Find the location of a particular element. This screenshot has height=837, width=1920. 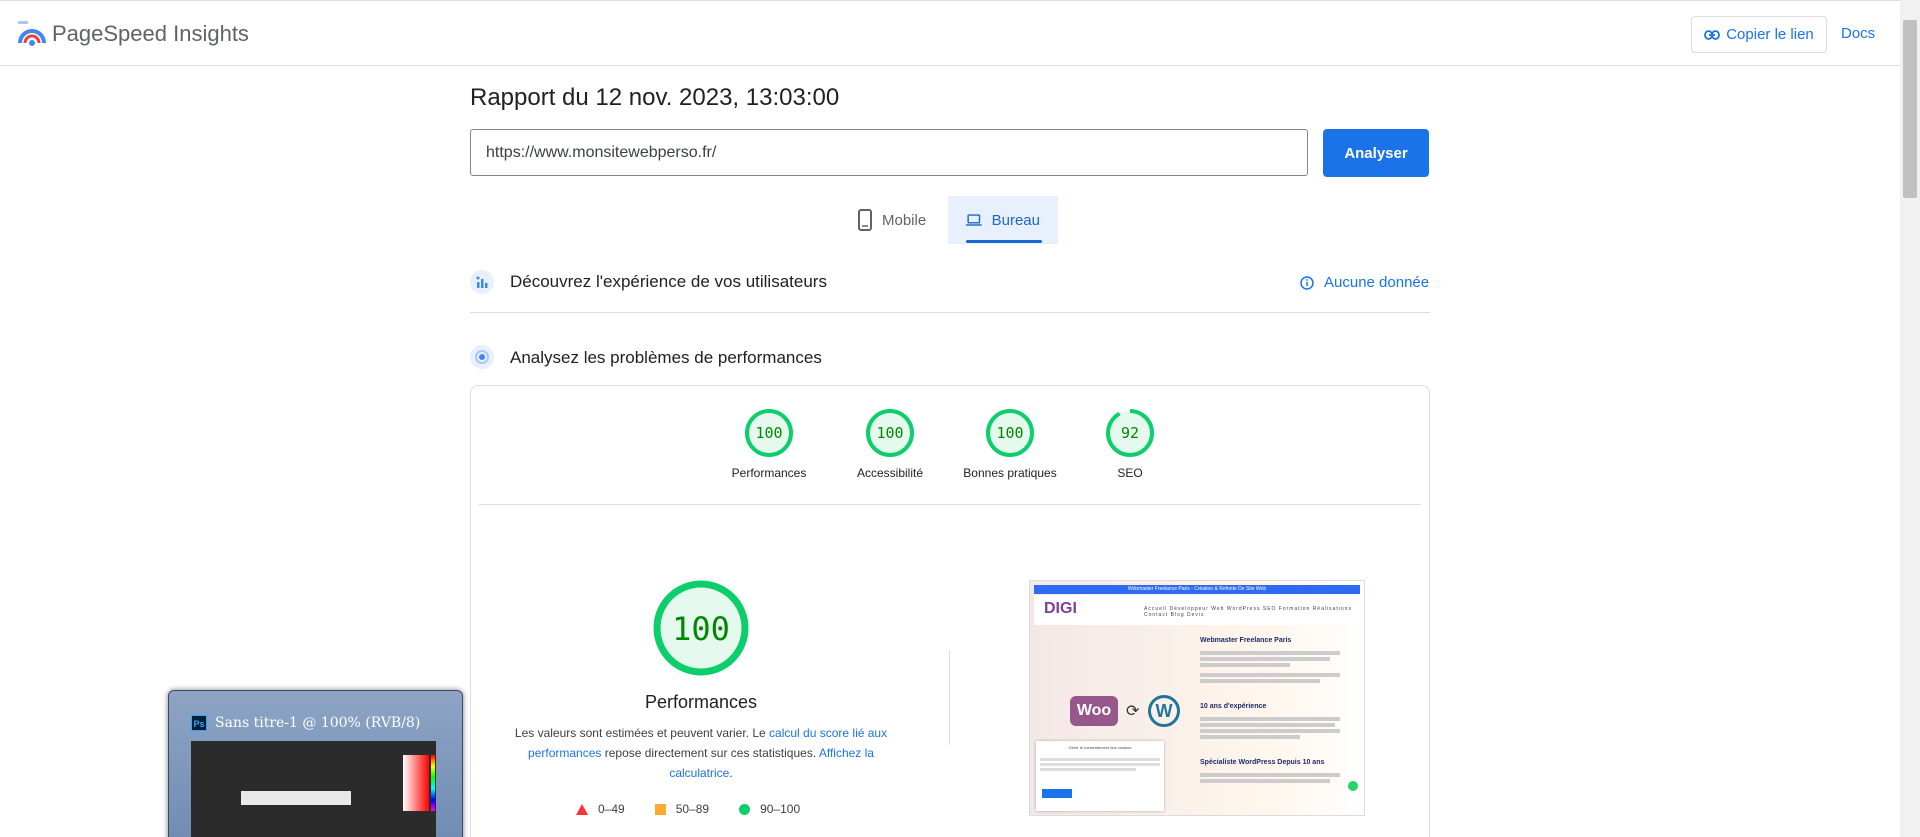

vertical-divider is located at coordinates (949, 697).